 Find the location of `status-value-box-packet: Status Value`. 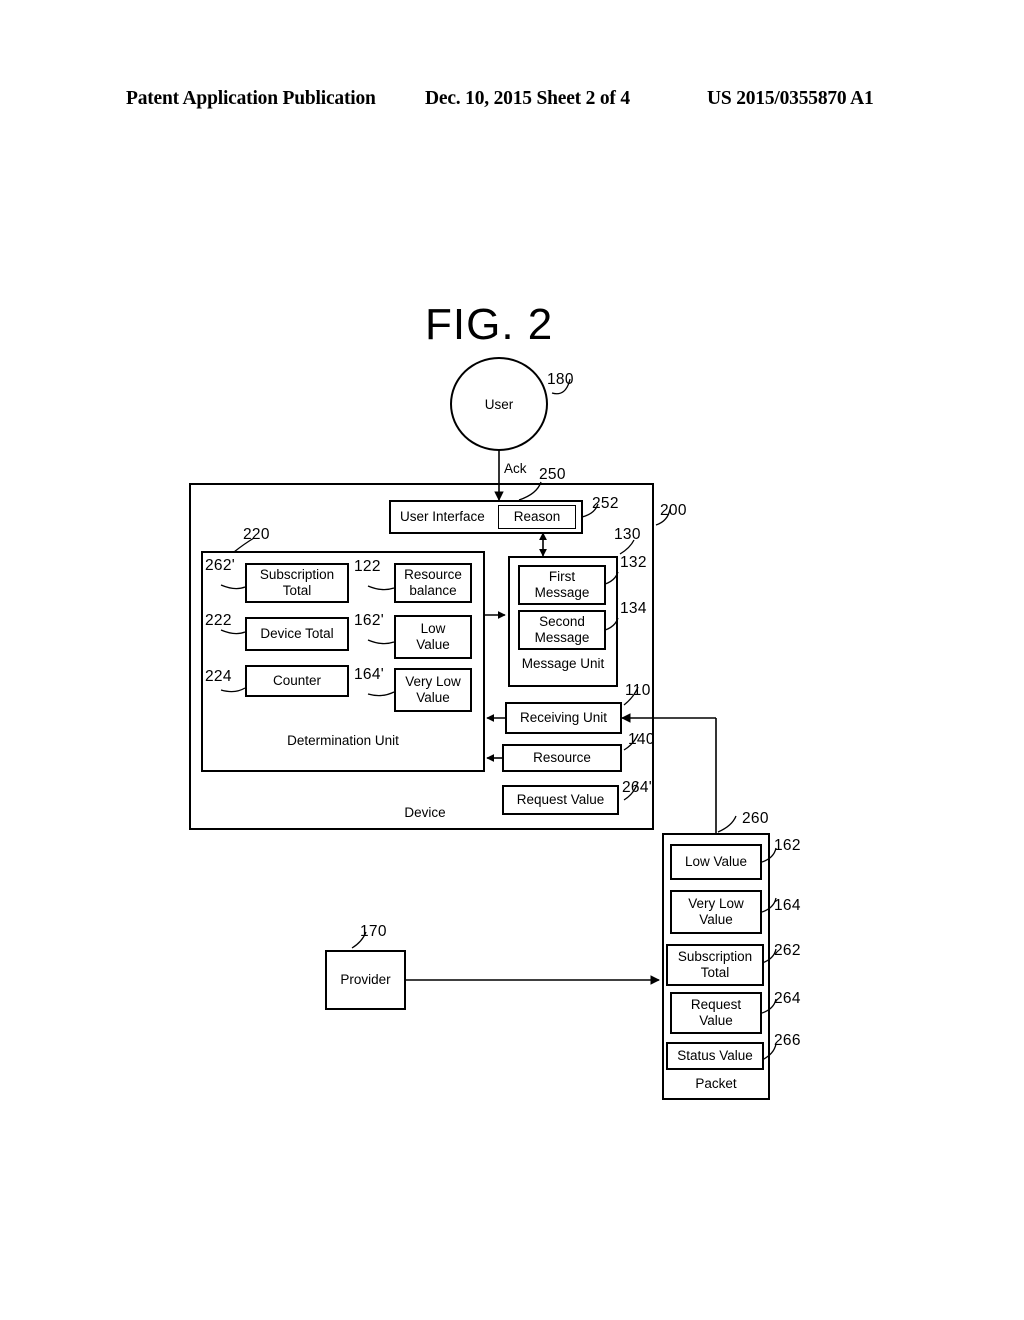

status-value-box-packet: Status Value is located at coordinates (715, 1056).